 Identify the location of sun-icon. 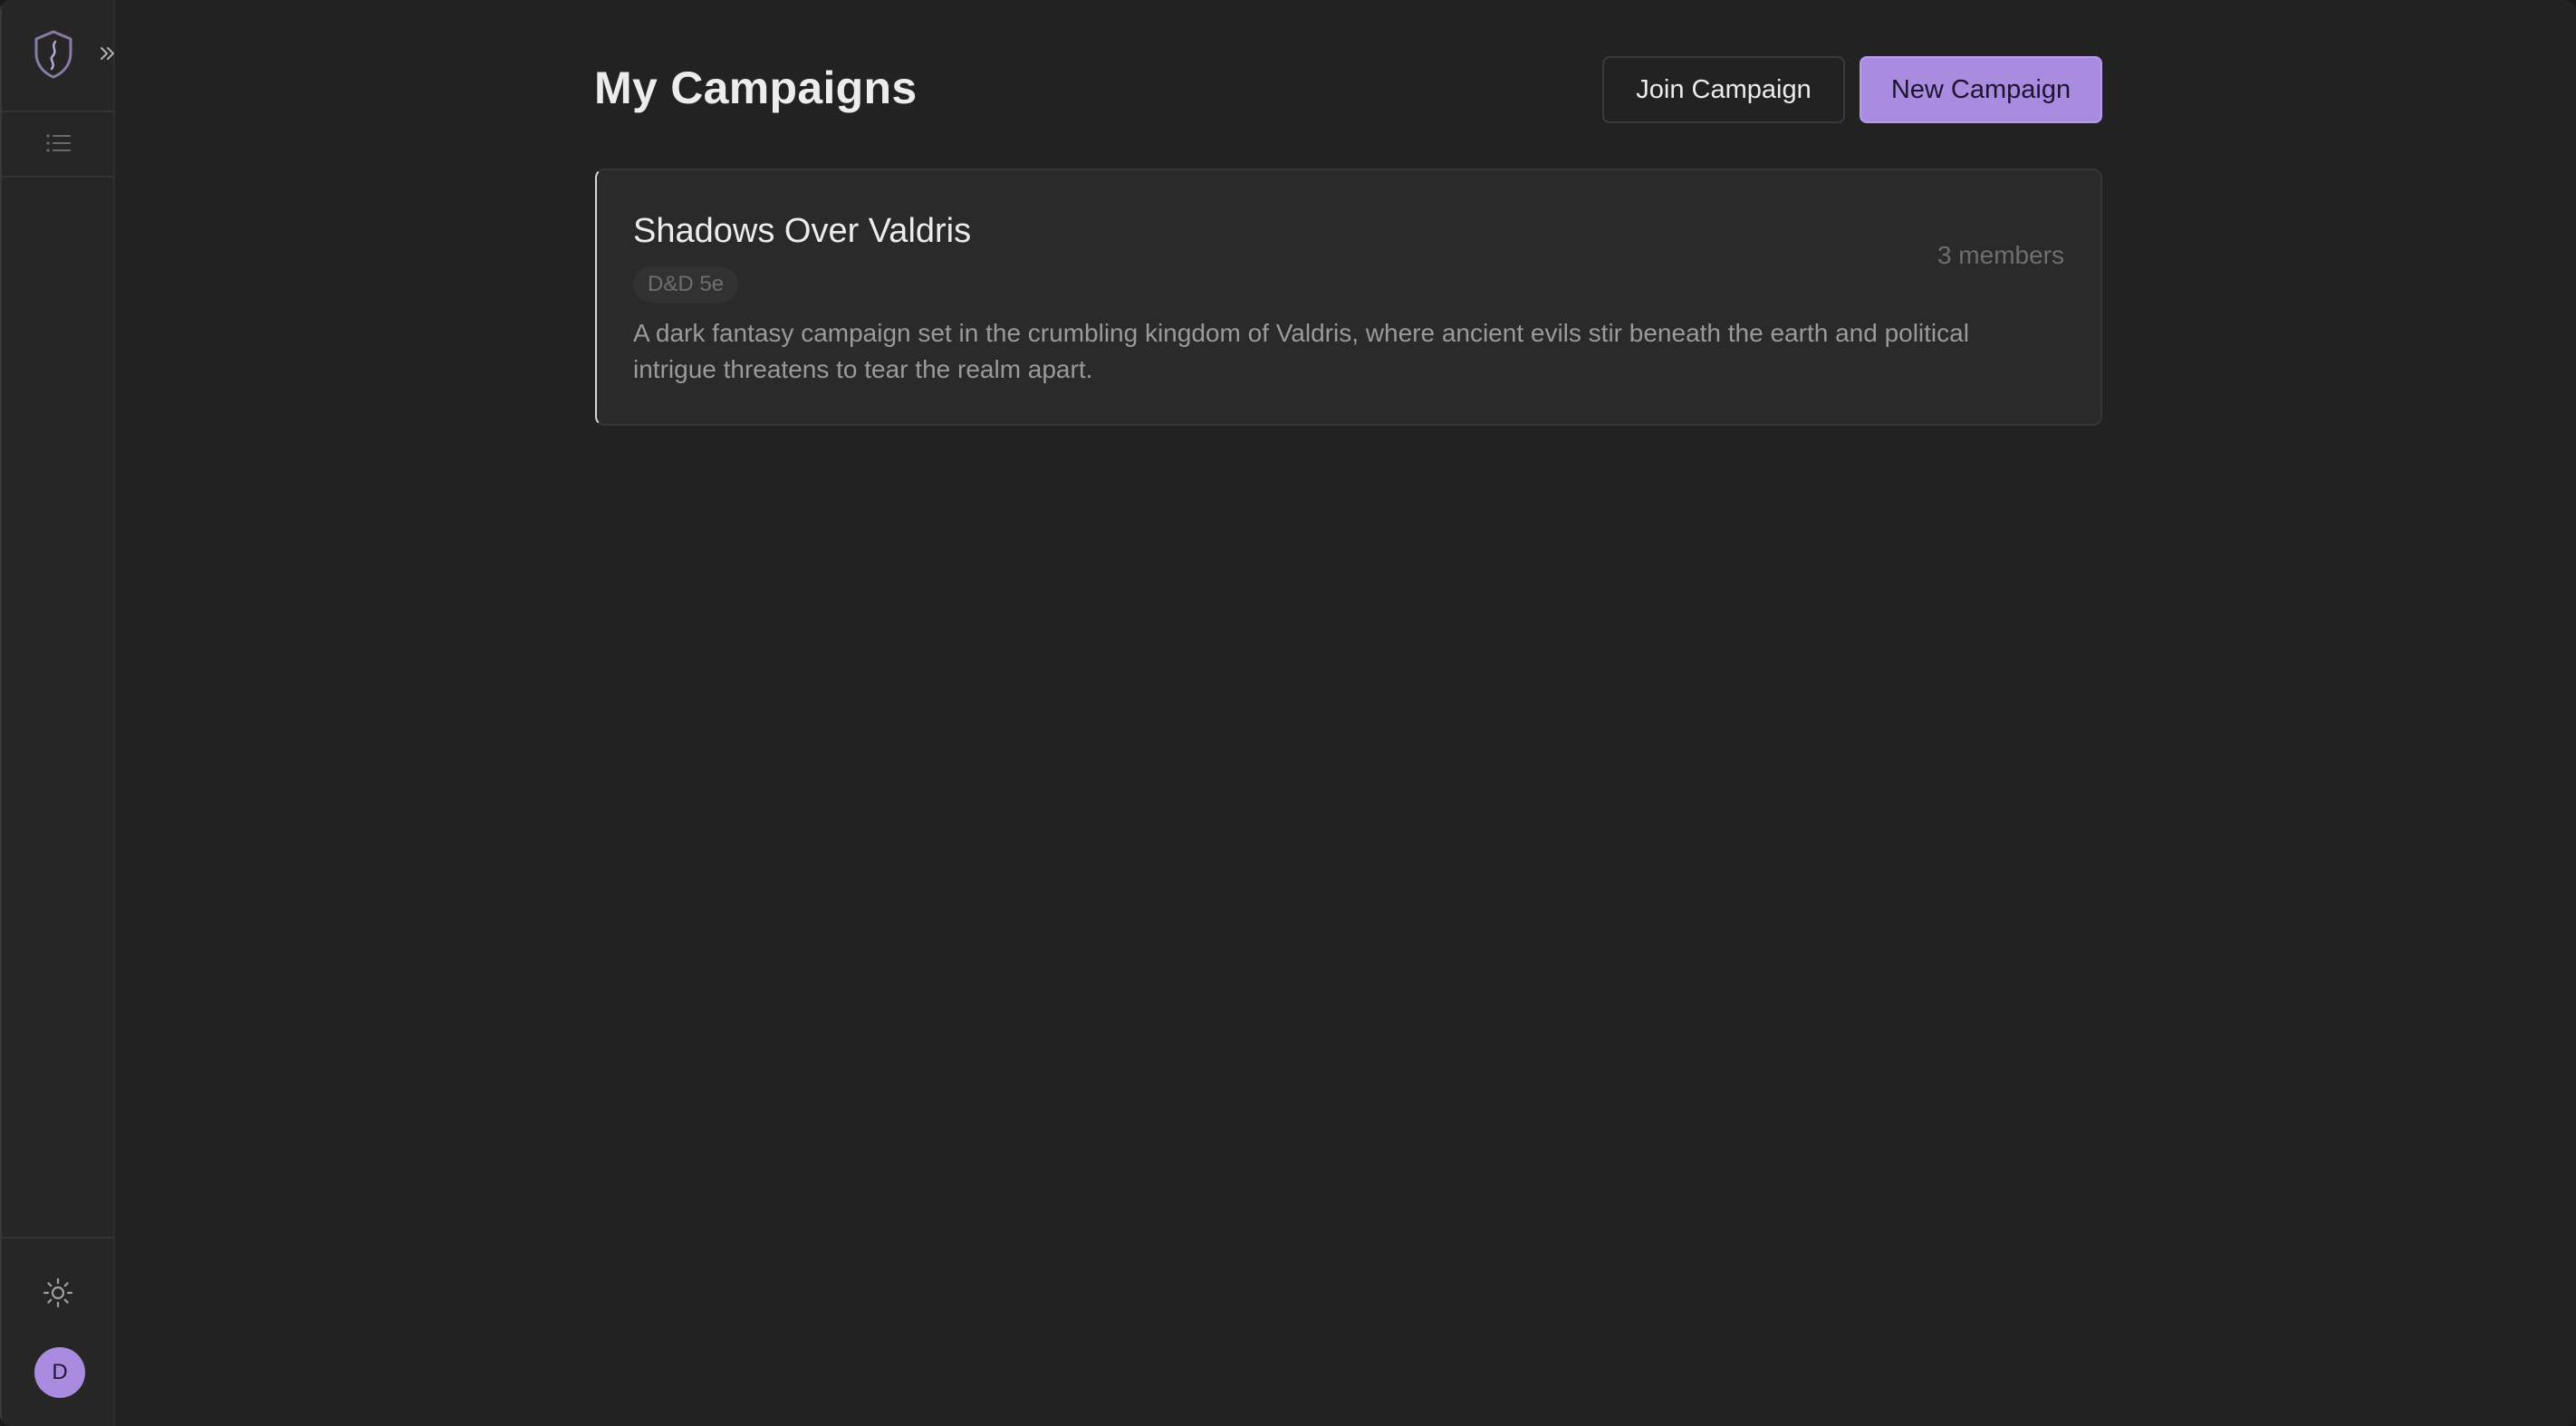
(58, 1293).